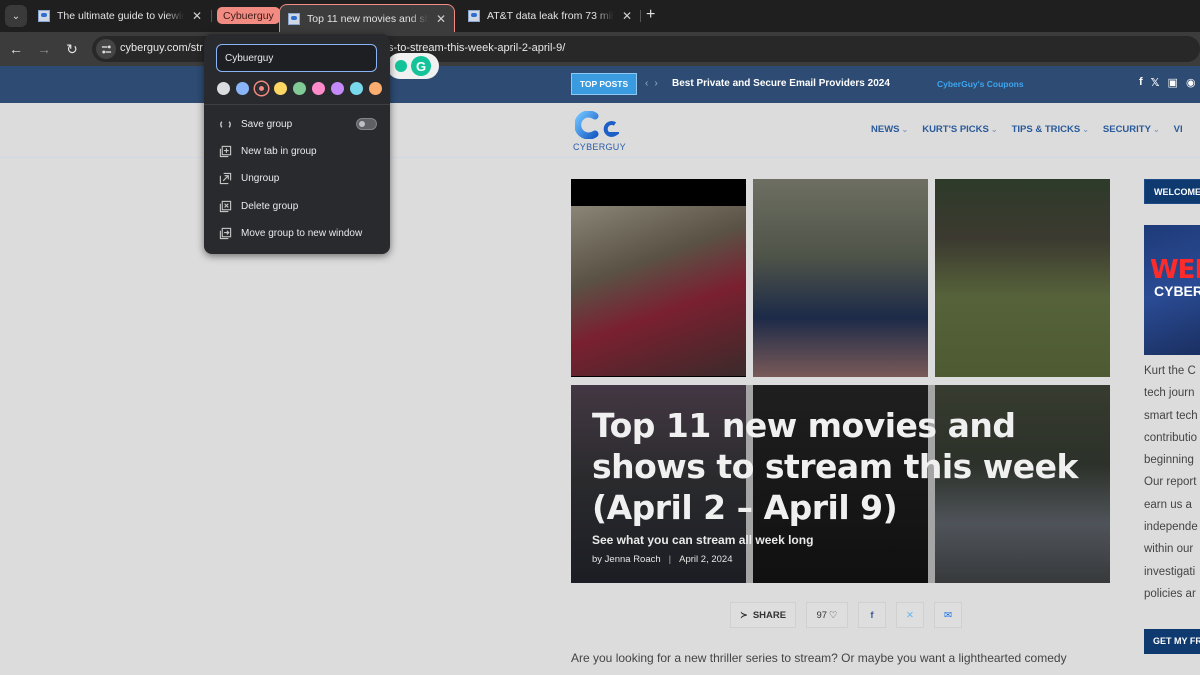 Image resolution: width=1200 pixels, height=675 pixels. I want to click on x-icon: ✕, so click(910, 615).